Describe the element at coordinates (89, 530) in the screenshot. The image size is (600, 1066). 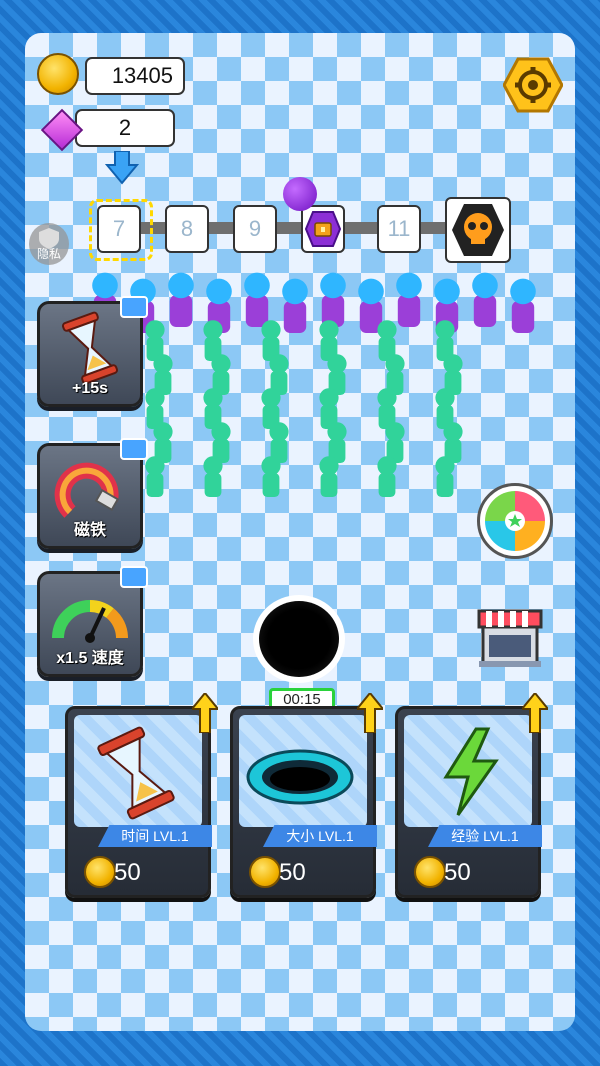
I see `powerup-label: 磁铁` at that location.